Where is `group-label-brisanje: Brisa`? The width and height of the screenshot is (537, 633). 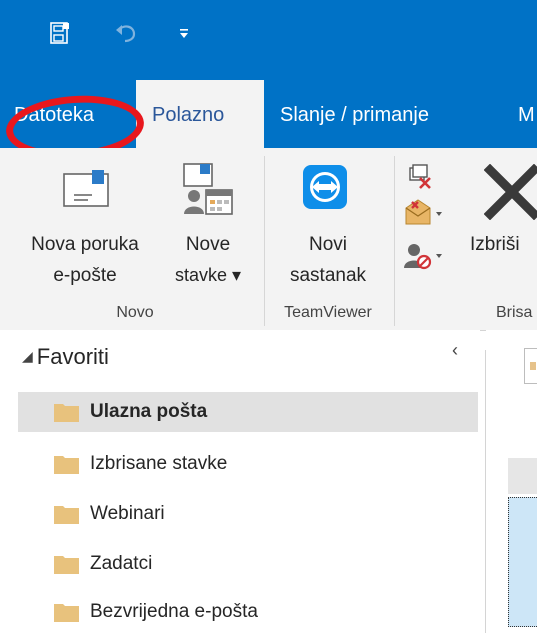 group-label-brisanje: Brisa is located at coordinates (514, 312).